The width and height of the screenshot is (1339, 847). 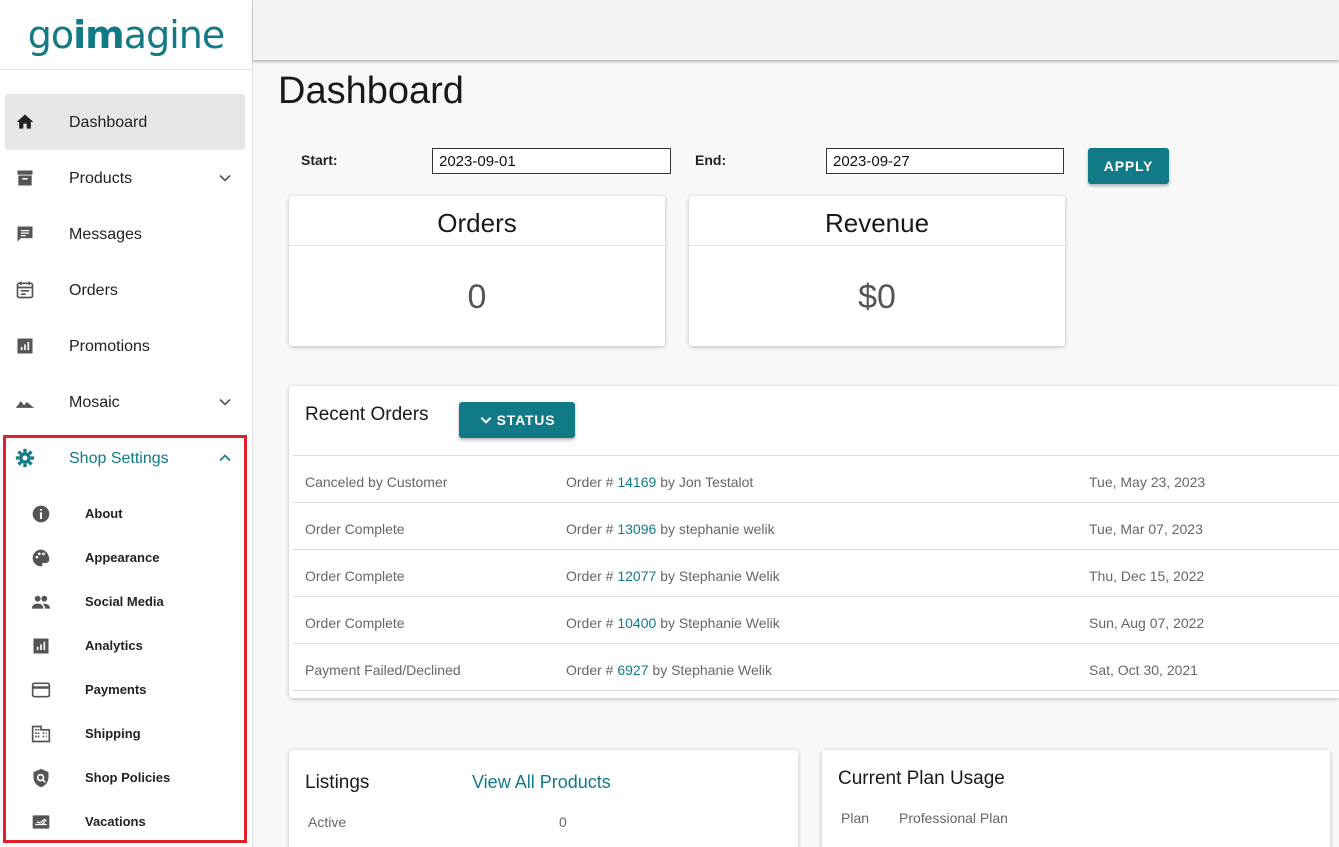 I want to click on sidebar-subitem-about: About, so click(x=120, y=514).